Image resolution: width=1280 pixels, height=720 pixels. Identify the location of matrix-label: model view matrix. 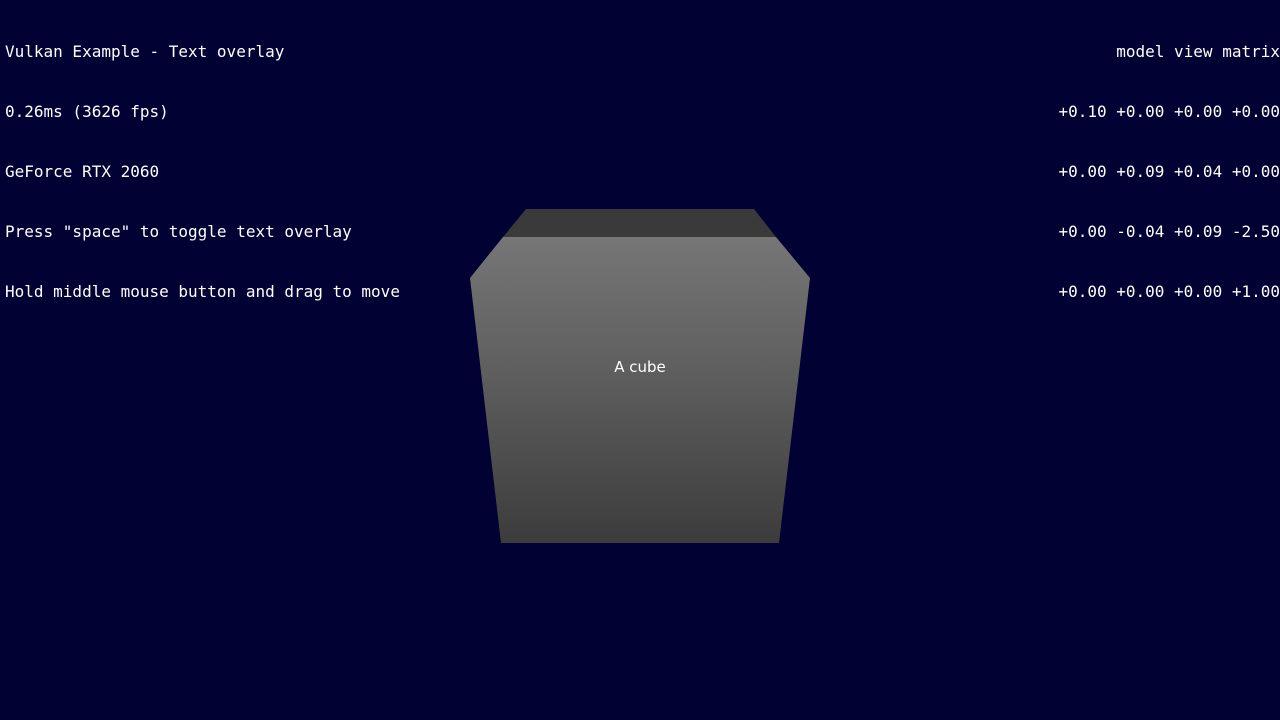
(1198, 51).